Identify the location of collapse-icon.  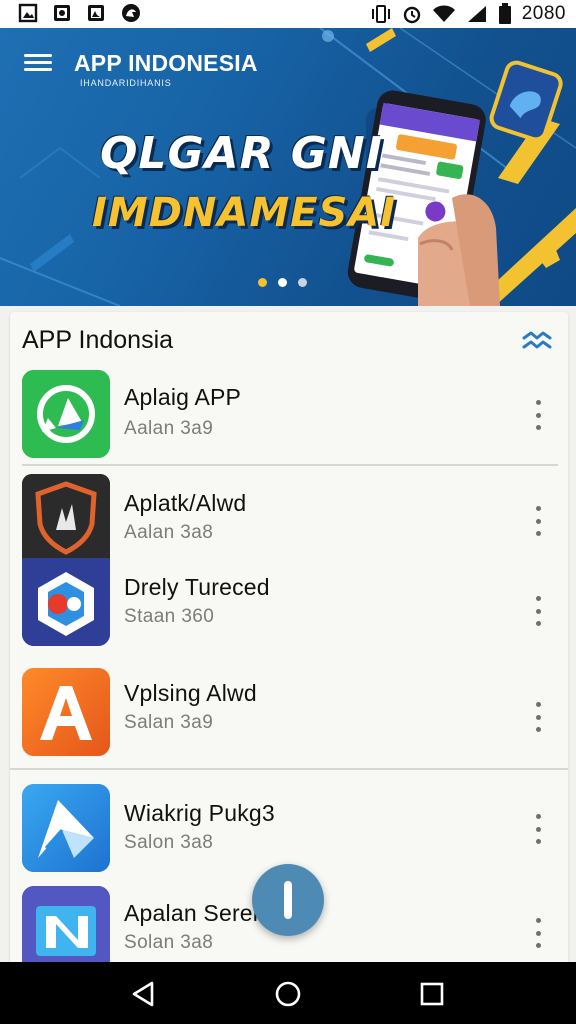
(537, 341).